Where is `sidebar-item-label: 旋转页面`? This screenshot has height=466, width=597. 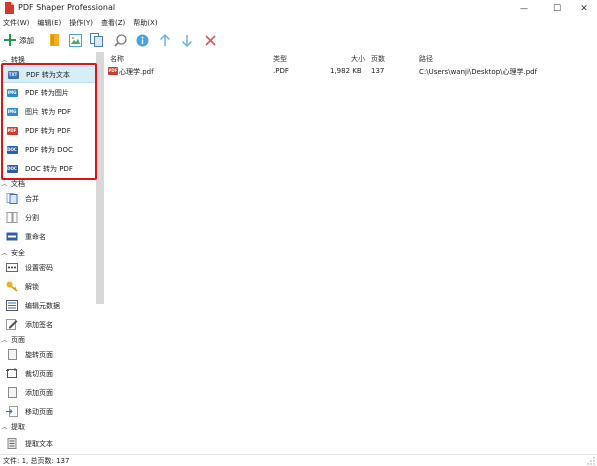
sidebar-item-label: 旋转页面 is located at coordinates (39, 354).